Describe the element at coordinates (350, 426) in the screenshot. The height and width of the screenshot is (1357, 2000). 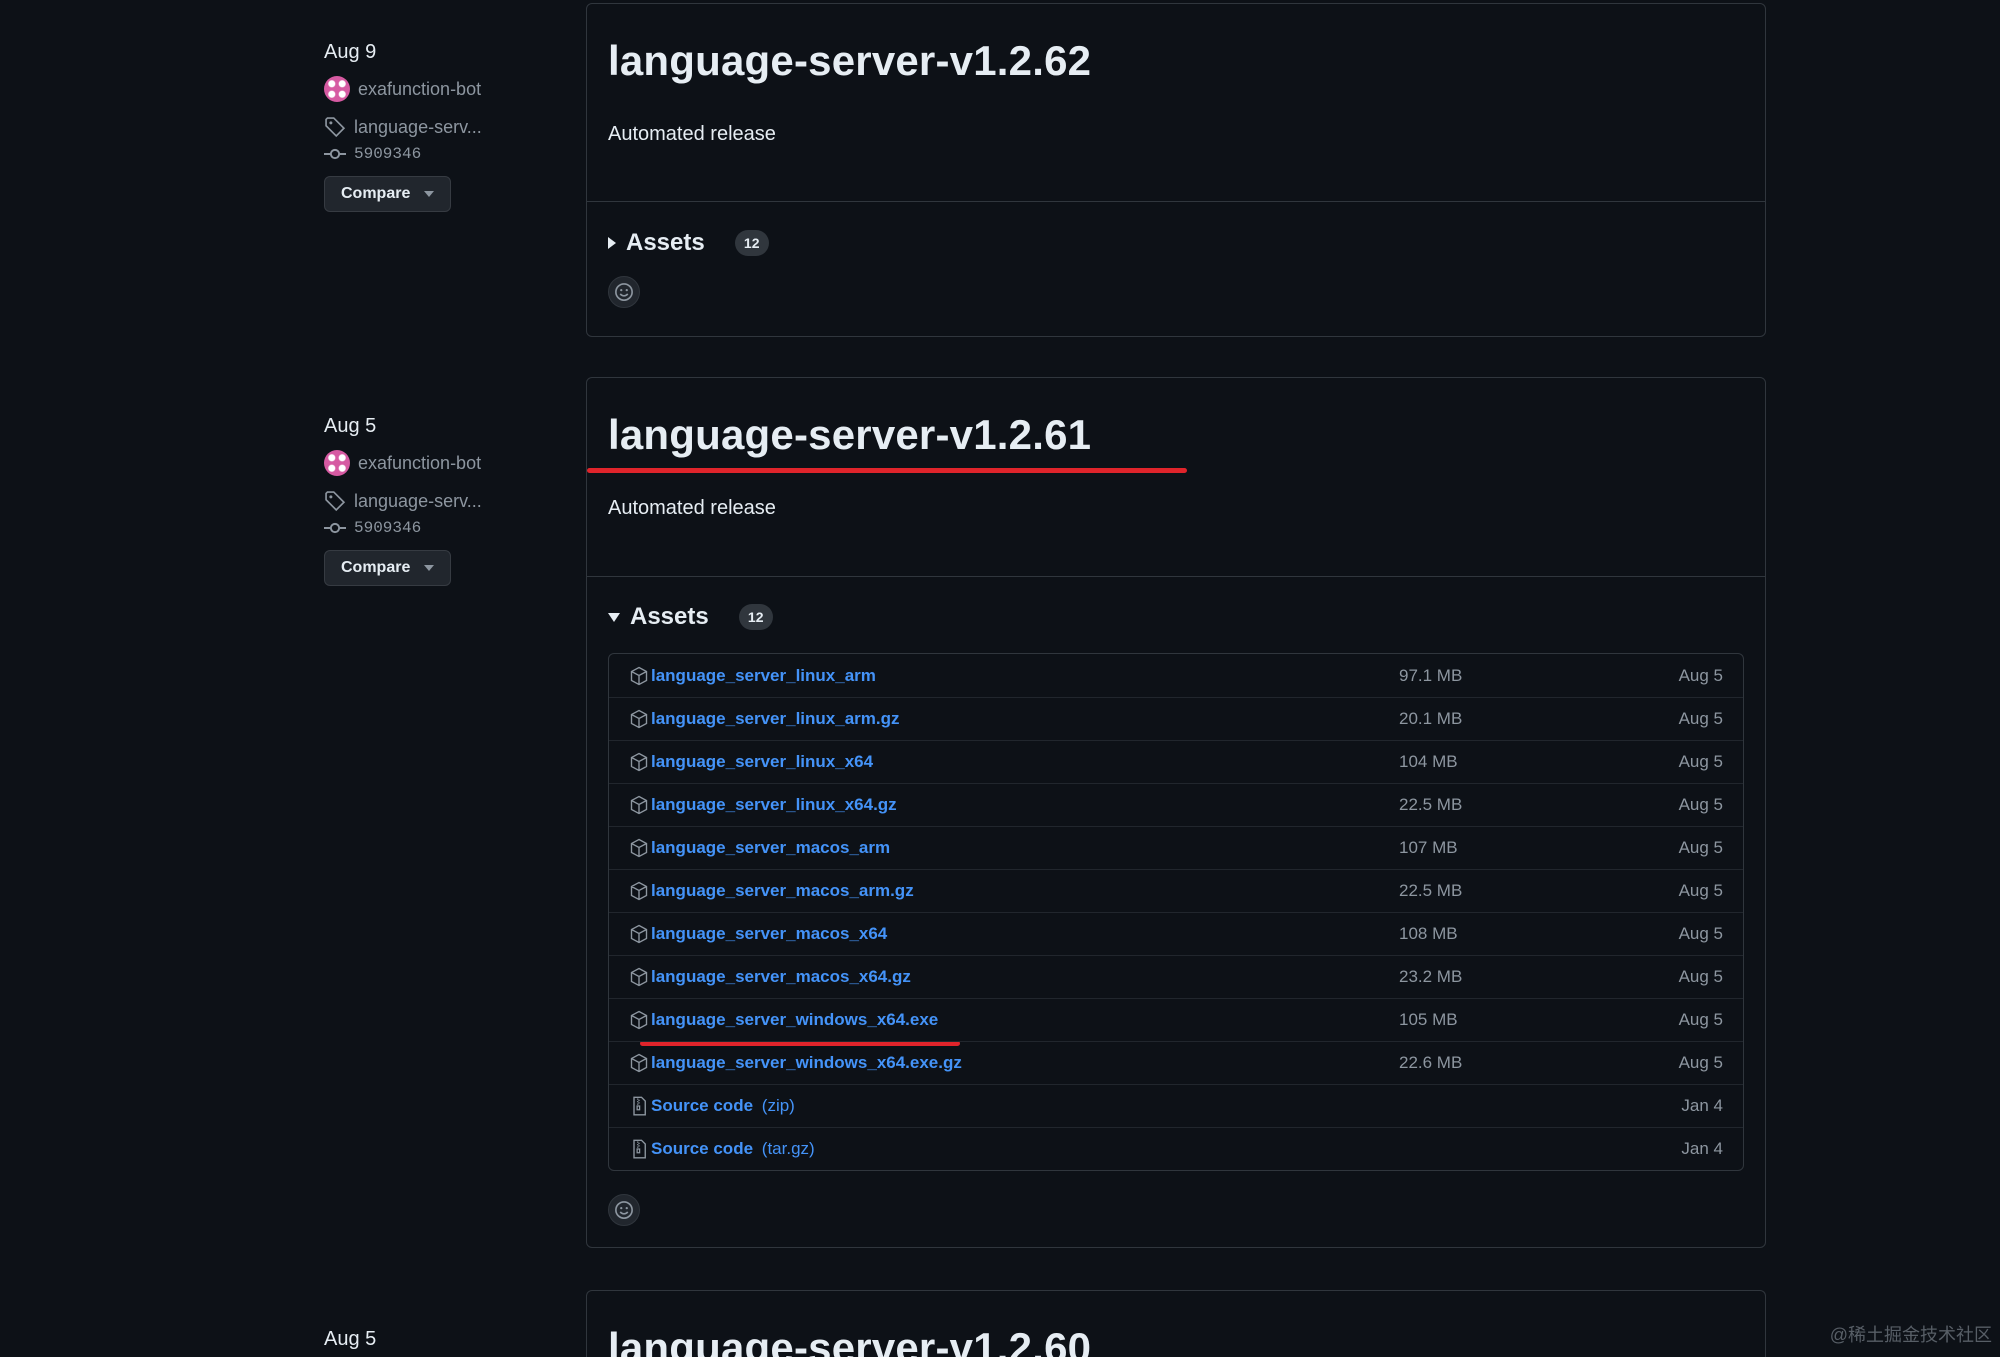
I see `release-date: Aug 5` at that location.